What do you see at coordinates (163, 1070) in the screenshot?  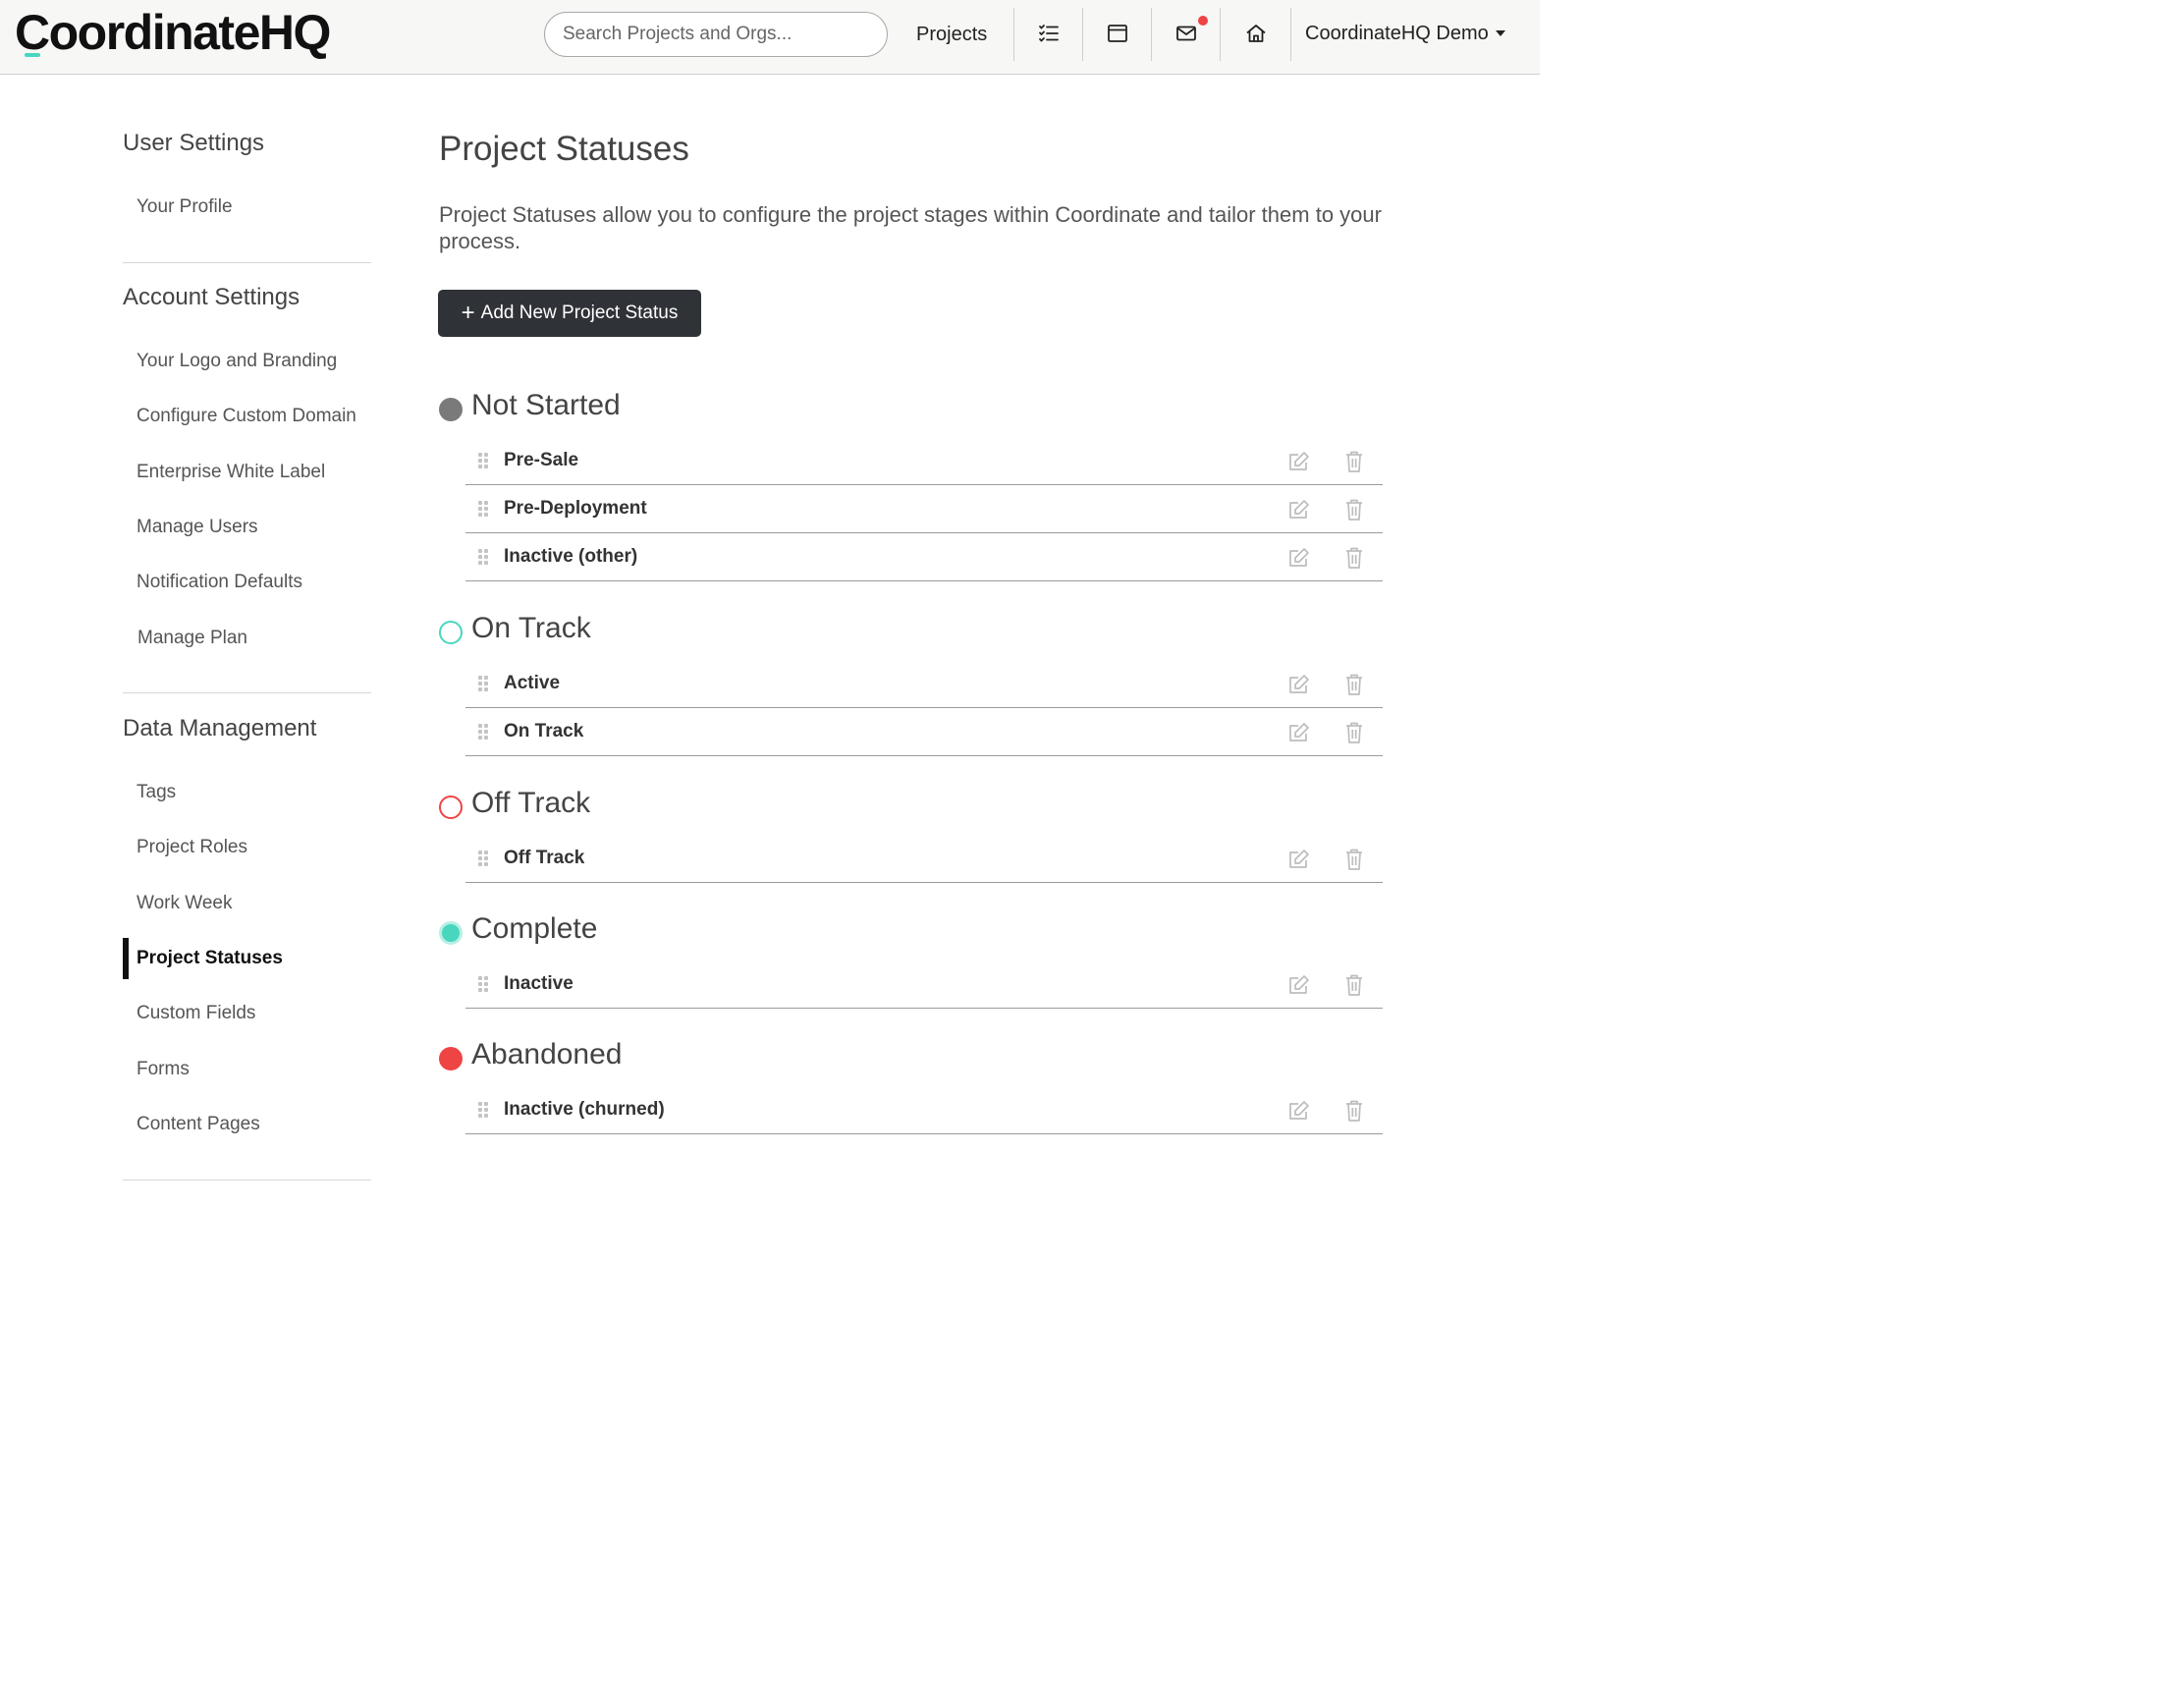 I see `sidebar-item-forms: Forms` at bounding box center [163, 1070].